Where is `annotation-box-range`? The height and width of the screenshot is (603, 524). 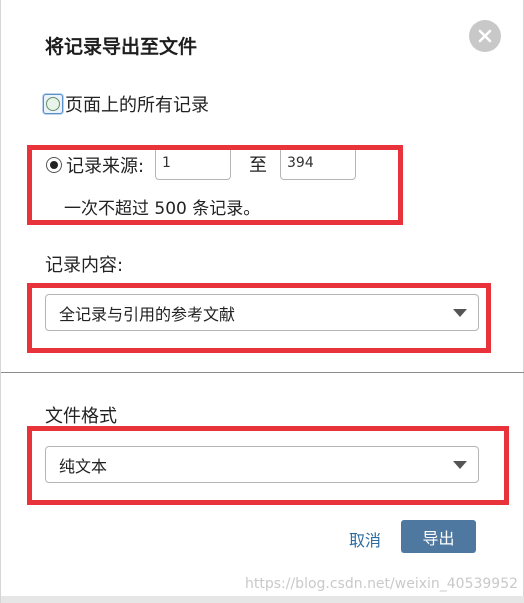 annotation-box-range is located at coordinates (215, 185).